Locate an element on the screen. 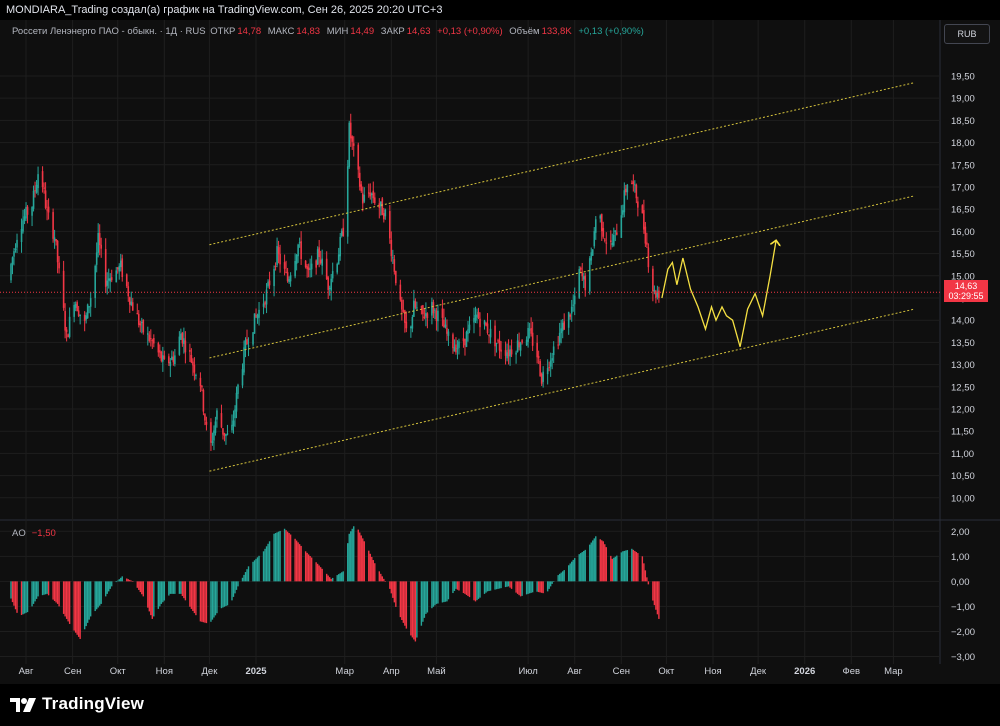 Image resolution: width=1000 pixels, height=726 pixels. oscillator-value: −1,50 is located at coordinates (43, 533).